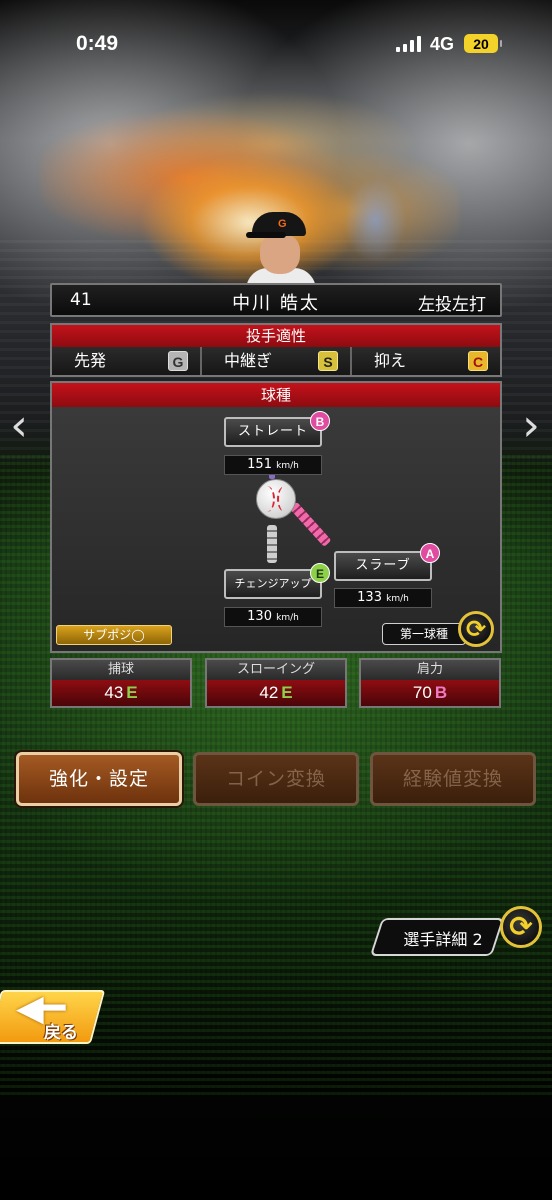  I want to click on status-bar: 0:49 4G 20, so click(276, 45).